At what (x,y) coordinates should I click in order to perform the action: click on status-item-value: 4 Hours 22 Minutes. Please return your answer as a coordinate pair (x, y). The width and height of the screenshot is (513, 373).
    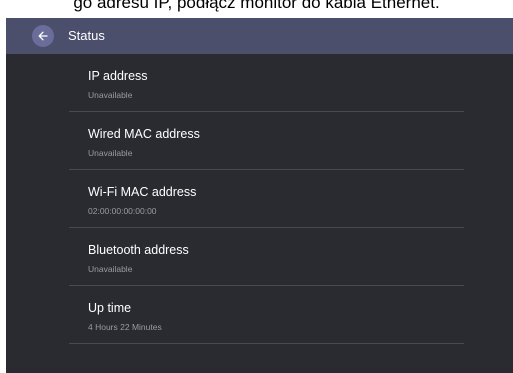
    Looking at the image, I should click on (125, 327).